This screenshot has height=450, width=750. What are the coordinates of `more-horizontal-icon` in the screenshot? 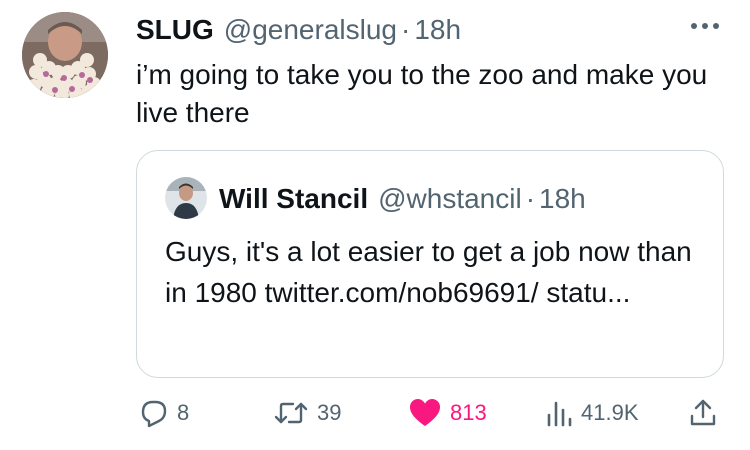 It's located at (705, 26).